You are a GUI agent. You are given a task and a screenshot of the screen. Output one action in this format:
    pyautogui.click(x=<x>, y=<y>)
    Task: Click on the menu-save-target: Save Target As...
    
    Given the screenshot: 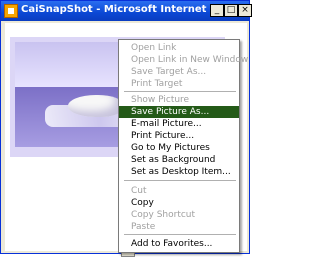 What is the action you would take?
    pyautogui.click(x=179, y=72)
    